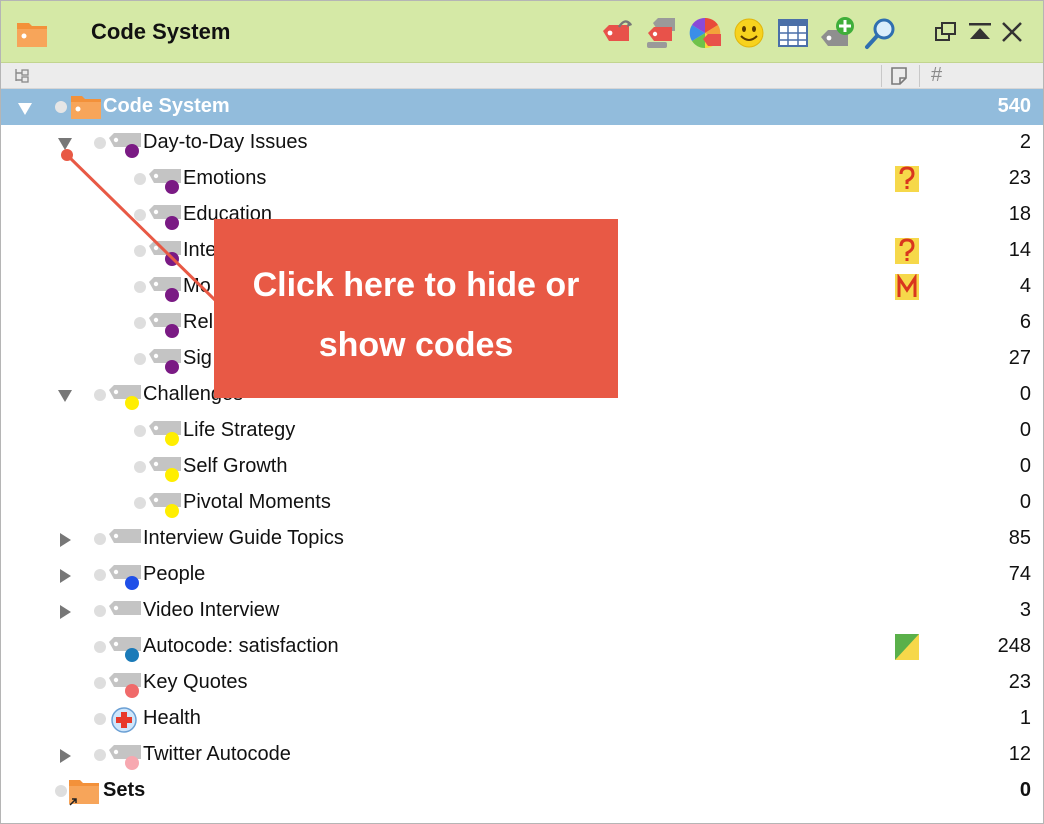  Describe the element at coordinates (522, 683) in the screenshot. I see `tree-row: Key Quotes 23` at that location.